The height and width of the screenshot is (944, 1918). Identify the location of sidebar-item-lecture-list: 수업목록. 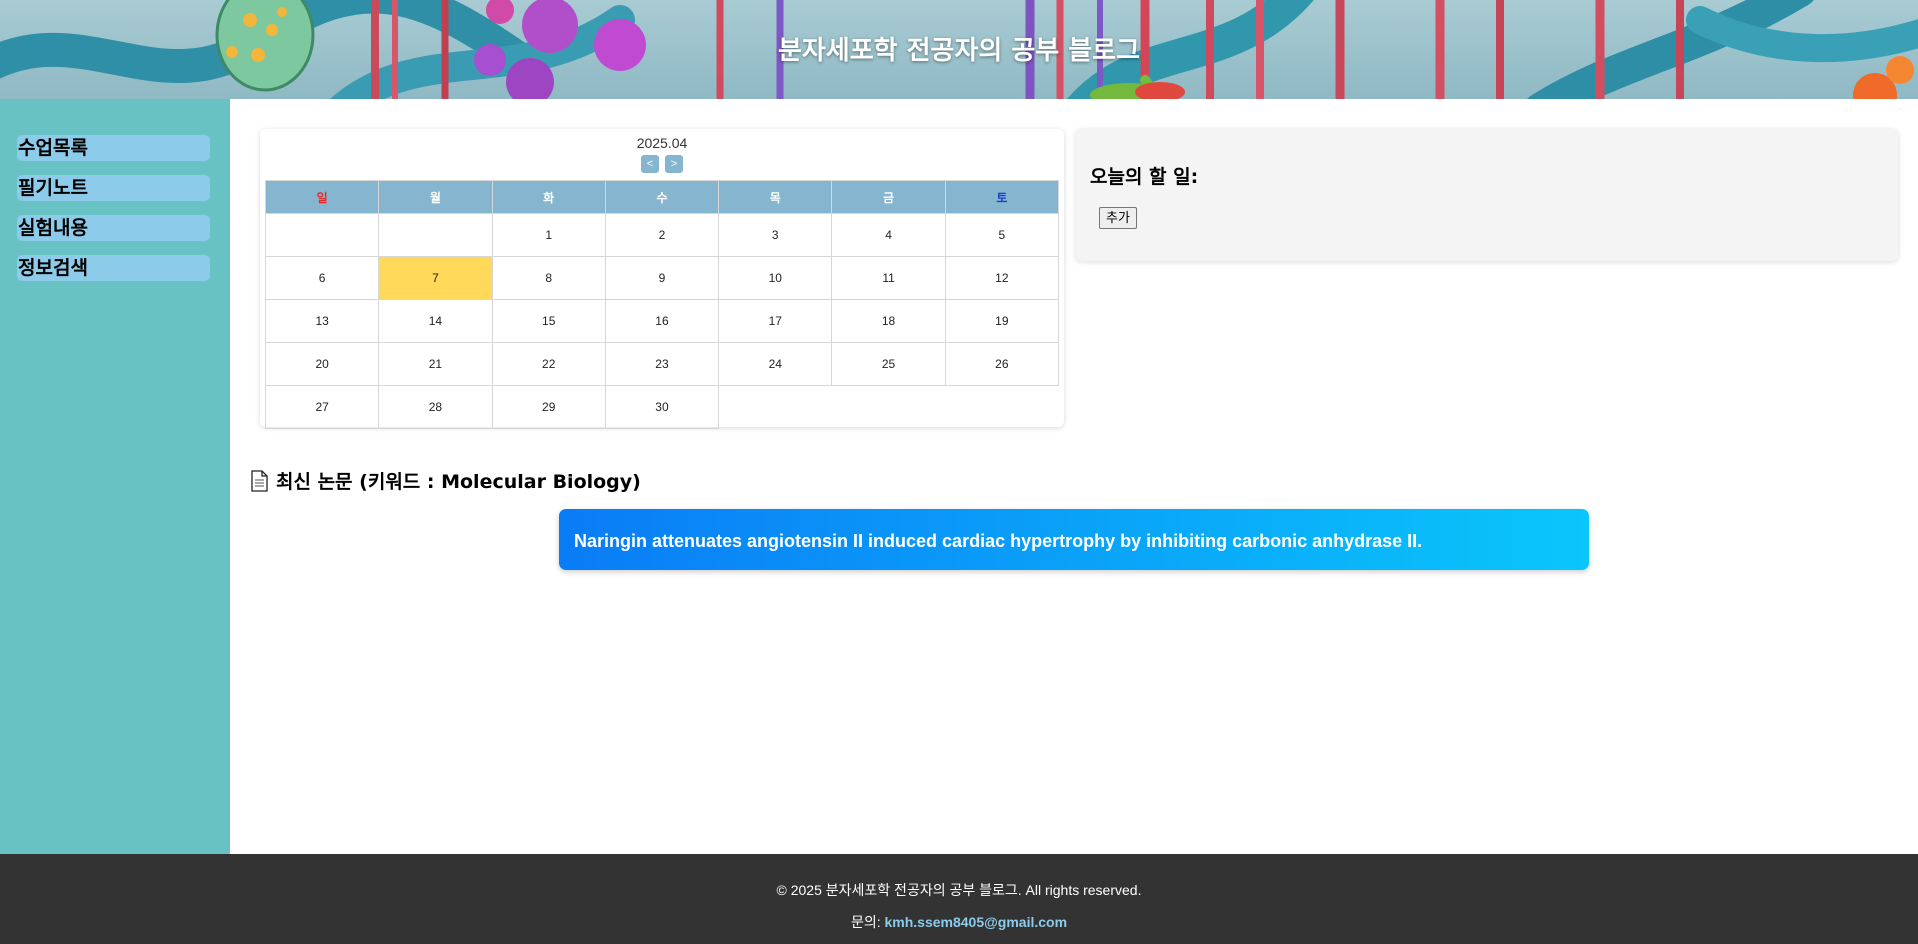
(113, 148).